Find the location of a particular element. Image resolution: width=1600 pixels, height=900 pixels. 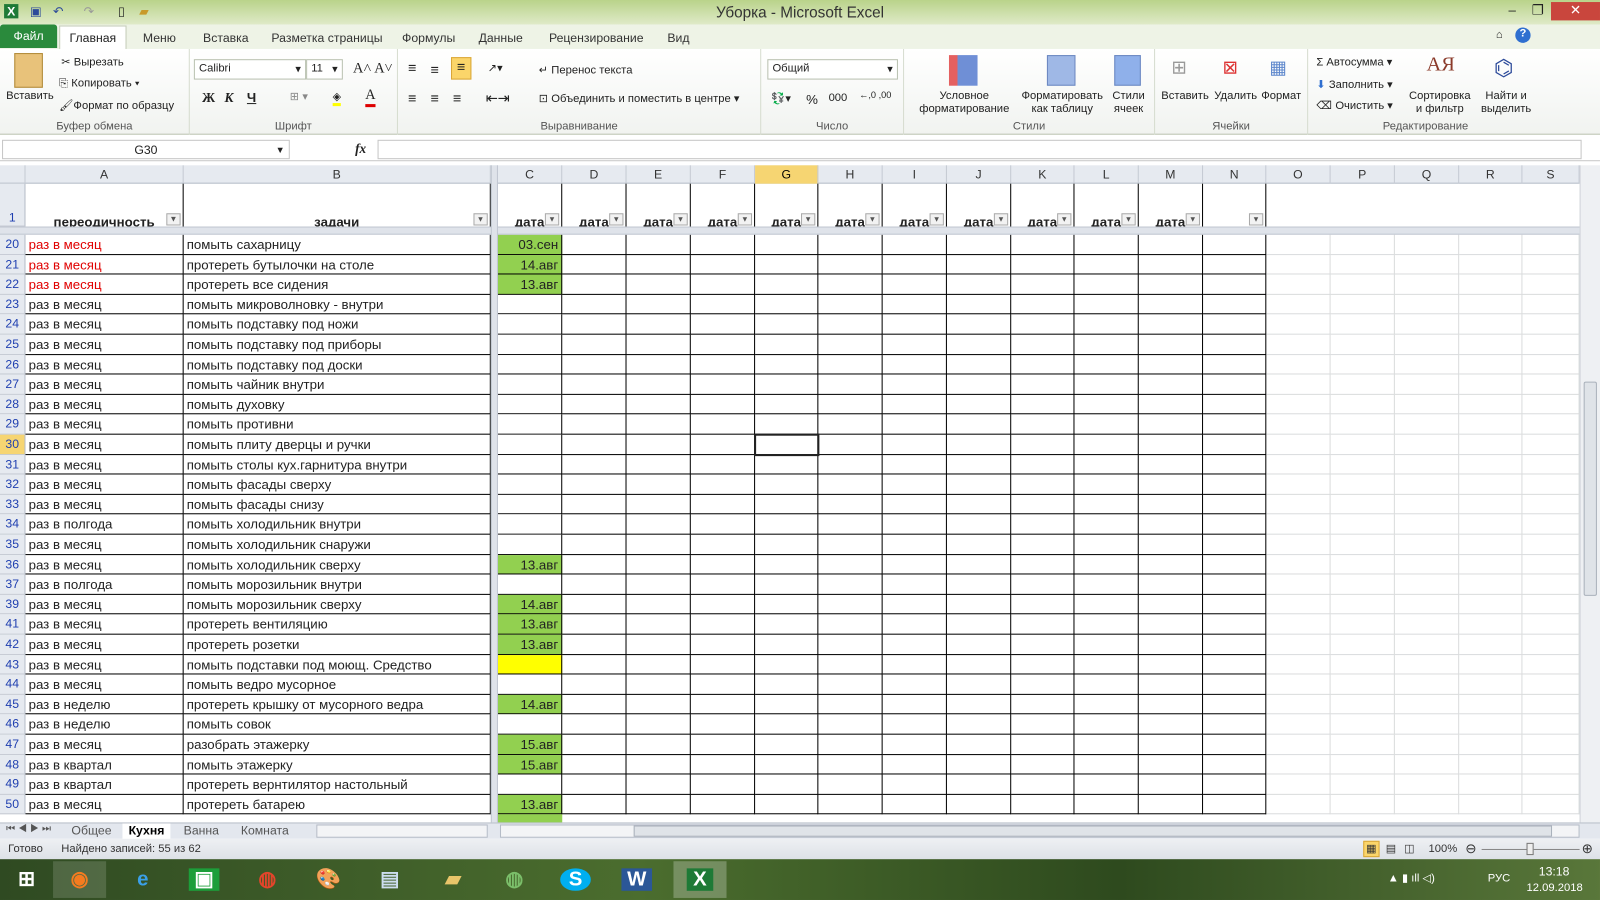

zoom-slider-handle is located at coordinates (1530, 849).